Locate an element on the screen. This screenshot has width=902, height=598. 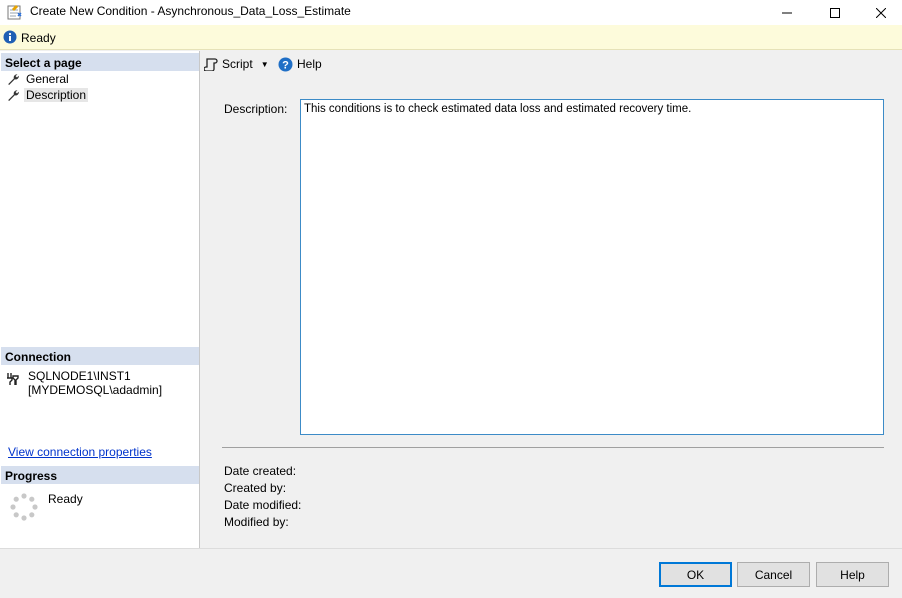
maximize-button is located at coordinates (835, 12).